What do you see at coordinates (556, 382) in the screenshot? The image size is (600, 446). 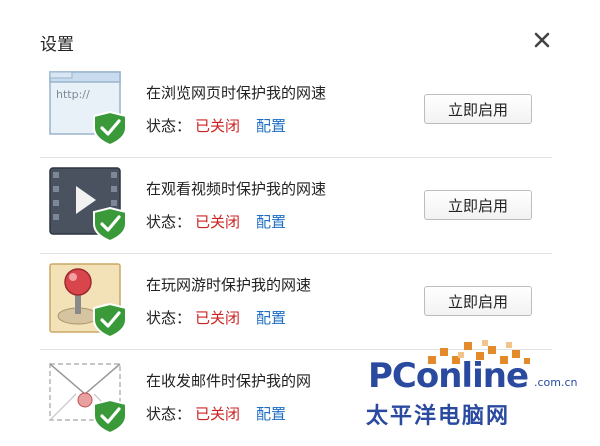 I see `watermark-domain: .com.cn` at bounding box center [556, 382].